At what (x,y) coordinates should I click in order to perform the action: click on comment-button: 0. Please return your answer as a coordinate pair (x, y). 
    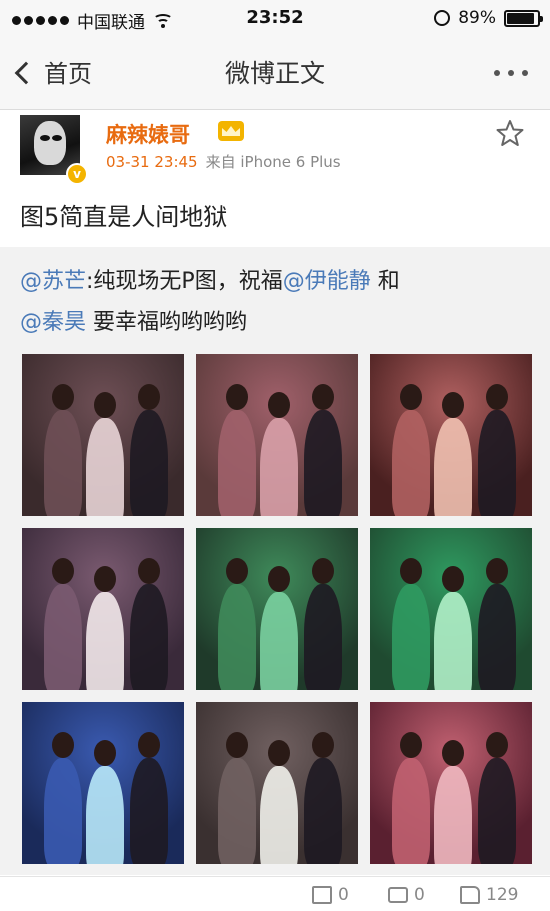
    Looking at the image, I should click on (406, 895).